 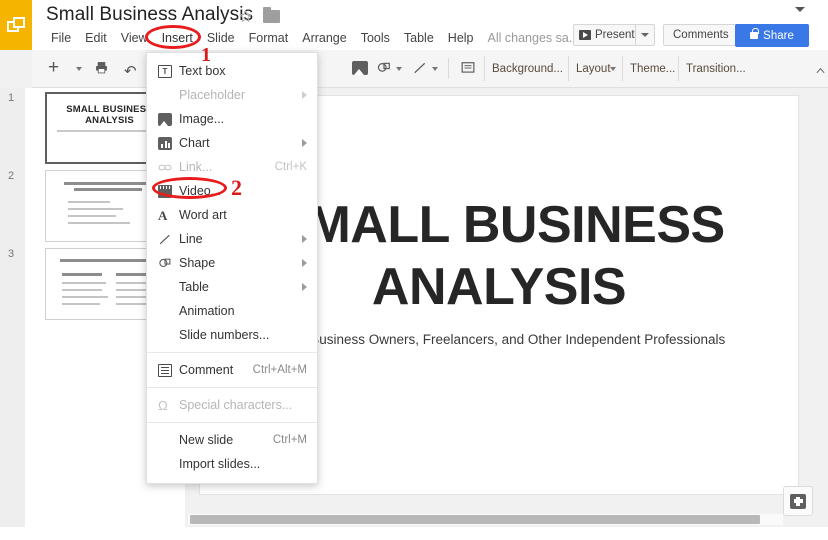 I want to click on google-slides-logo-icon, so click(x=16, y=25).